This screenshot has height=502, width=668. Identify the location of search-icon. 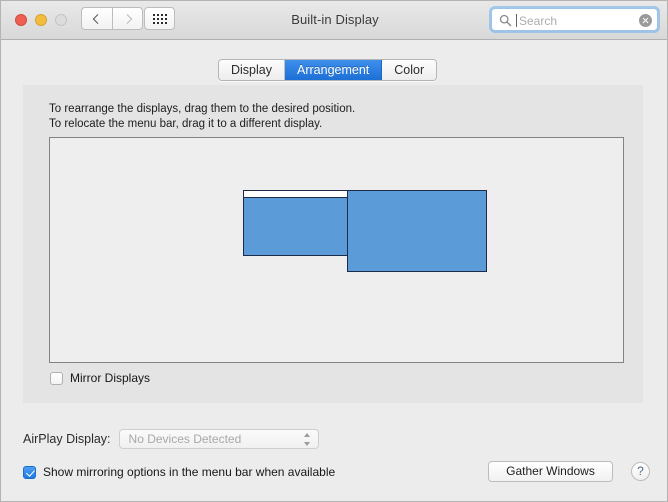
(505, 20).